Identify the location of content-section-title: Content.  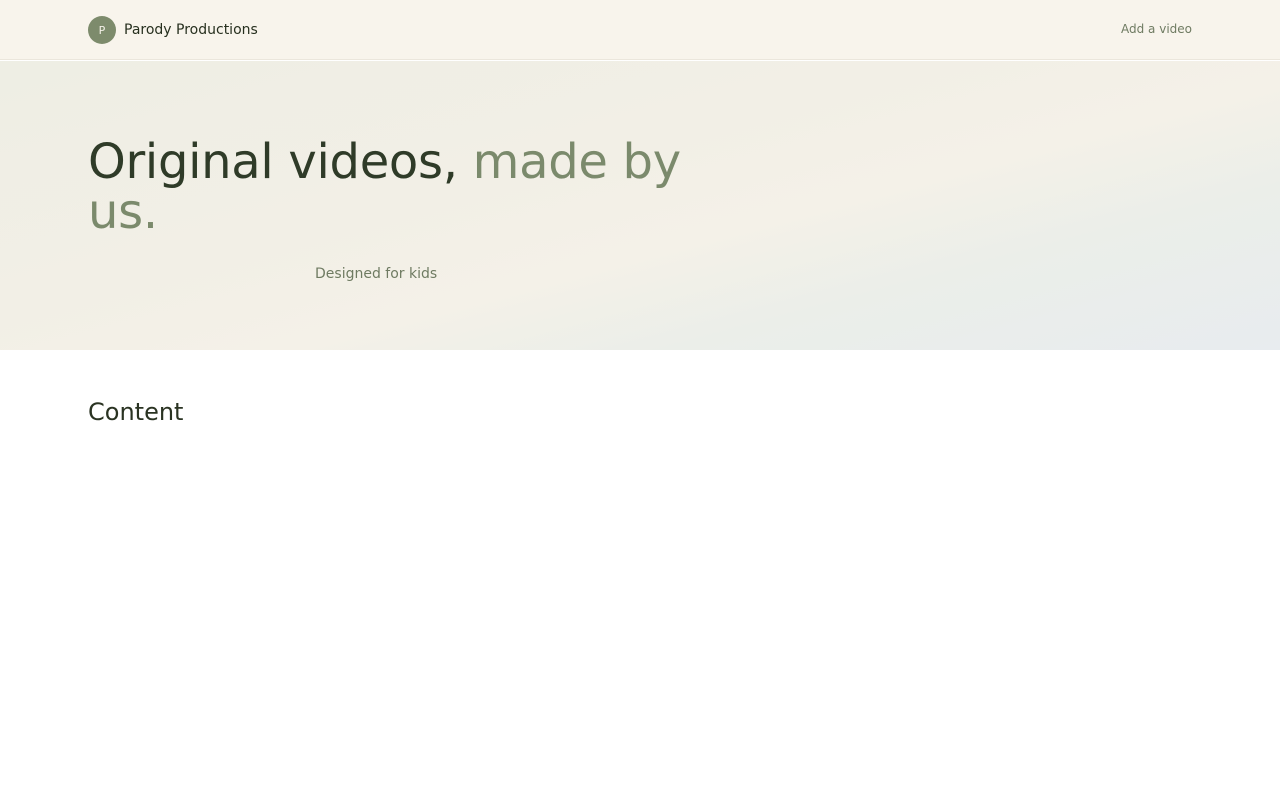
(136, 412).